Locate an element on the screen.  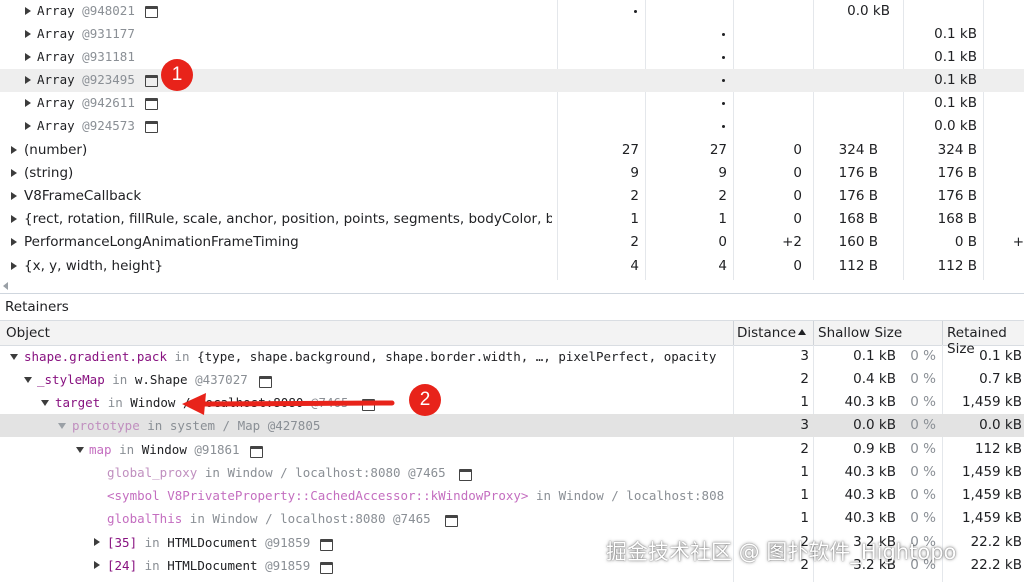
freed-size: 176 B is located at coordinates (957, 173).